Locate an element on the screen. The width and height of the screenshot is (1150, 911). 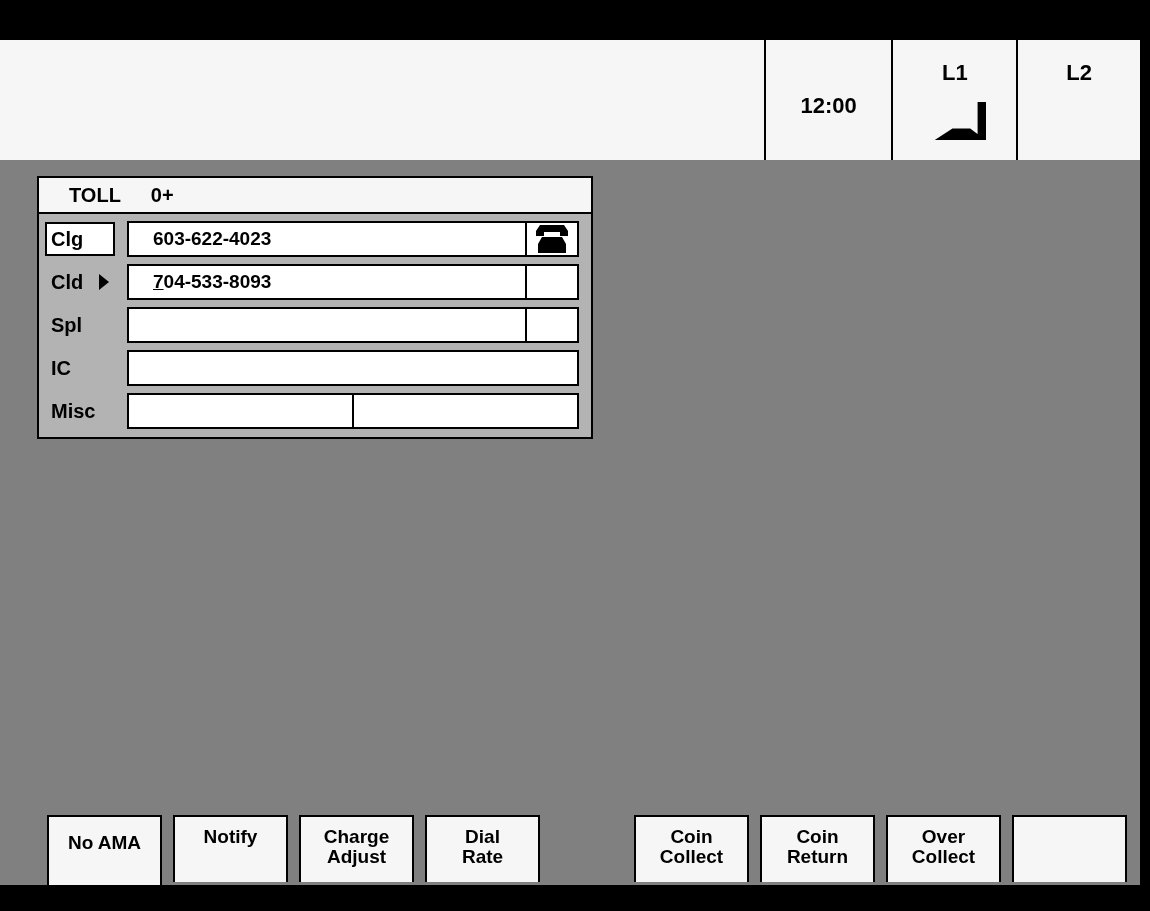
input-field: 704-533-8093 is located at coordinates (353, 282).